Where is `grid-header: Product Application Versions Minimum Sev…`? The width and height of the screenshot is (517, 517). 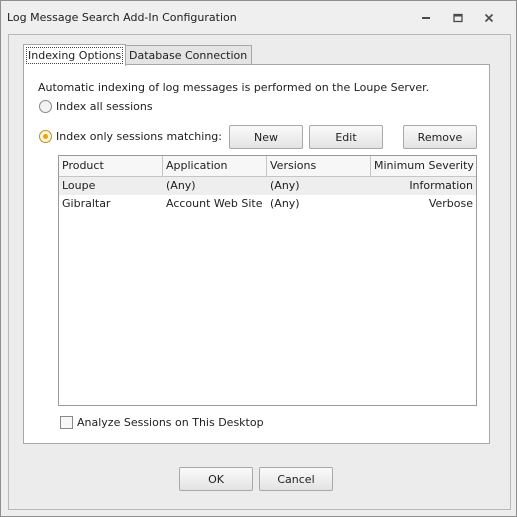 grid-header: Product Application Versions Minimum Sev… is located at coordinates (267, 166).